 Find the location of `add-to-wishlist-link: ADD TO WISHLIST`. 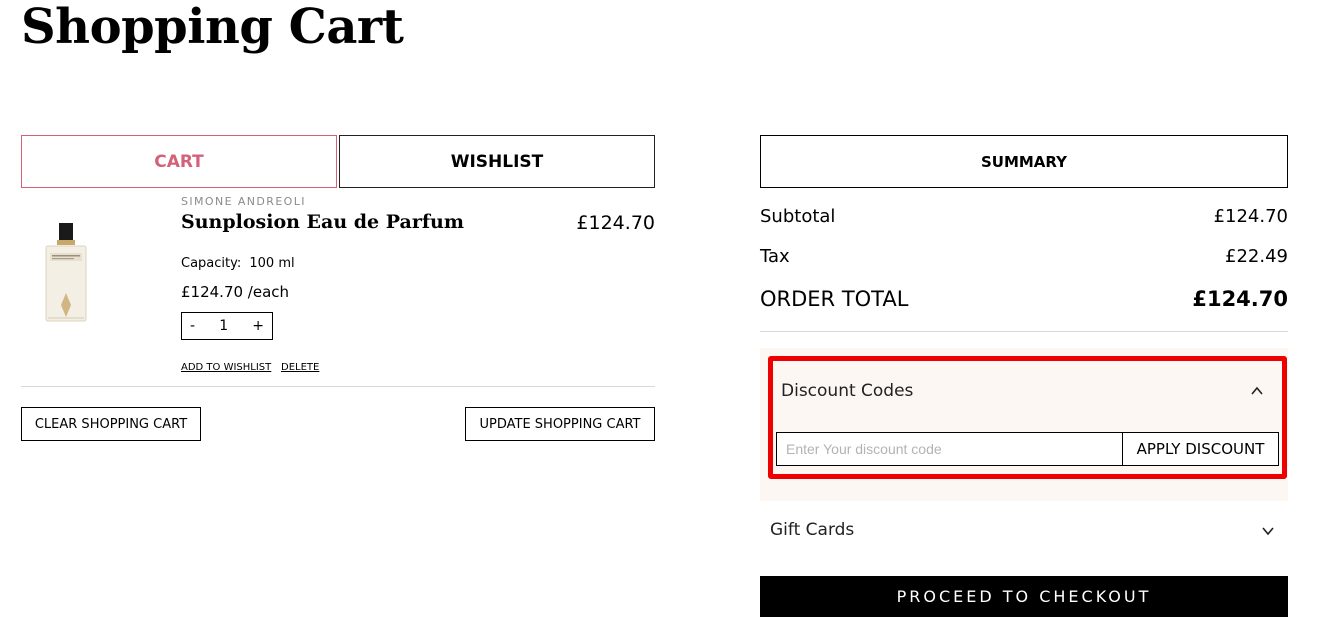

add-to-wishlist-link: ADD TO WISHLIST is located at coordinates (226, 367).